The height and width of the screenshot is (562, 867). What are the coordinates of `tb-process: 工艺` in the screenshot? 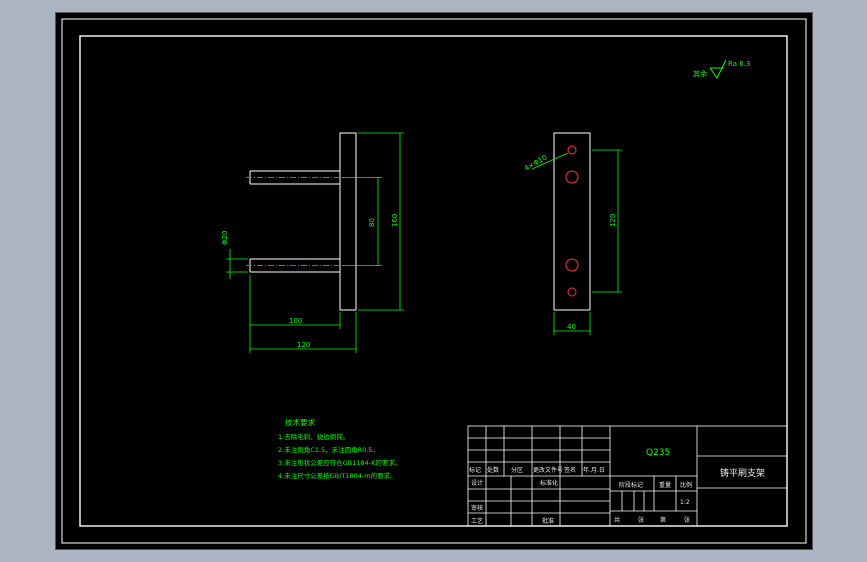 It's located at (477, 521).